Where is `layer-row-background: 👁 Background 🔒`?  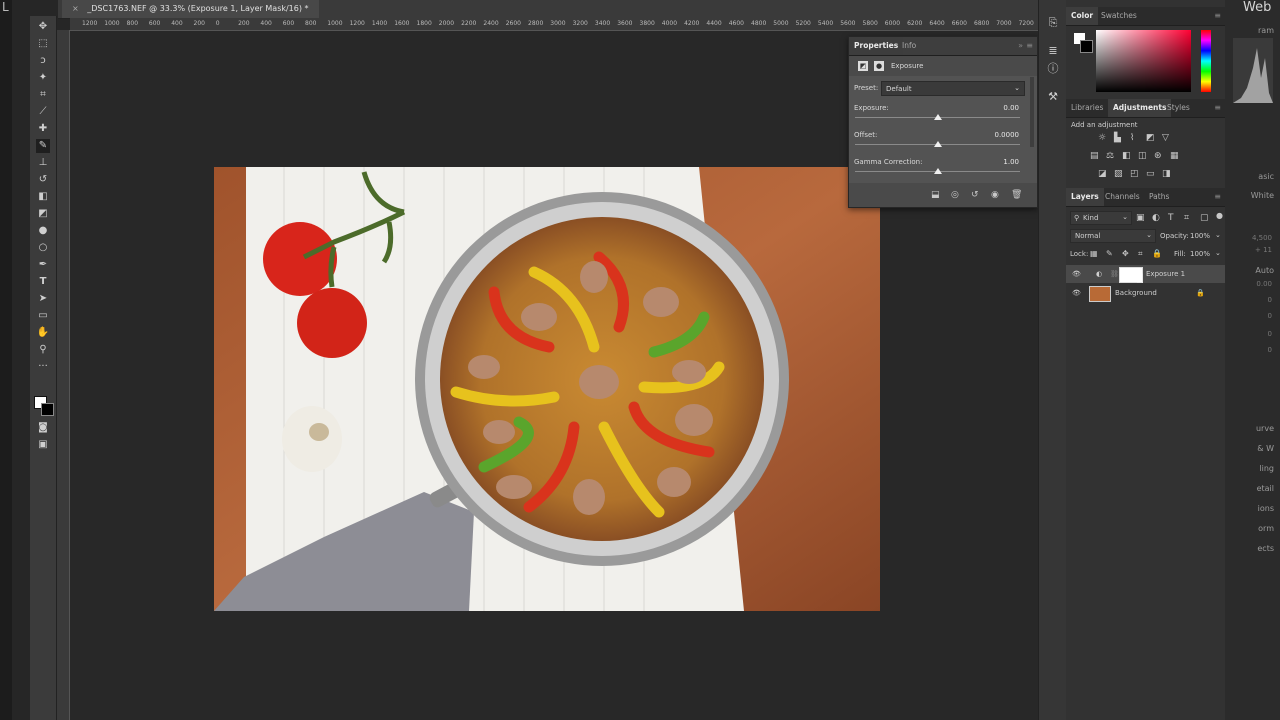
layer-row-background: 👁 Background 🔒 is located at coordinates (1145, 293).